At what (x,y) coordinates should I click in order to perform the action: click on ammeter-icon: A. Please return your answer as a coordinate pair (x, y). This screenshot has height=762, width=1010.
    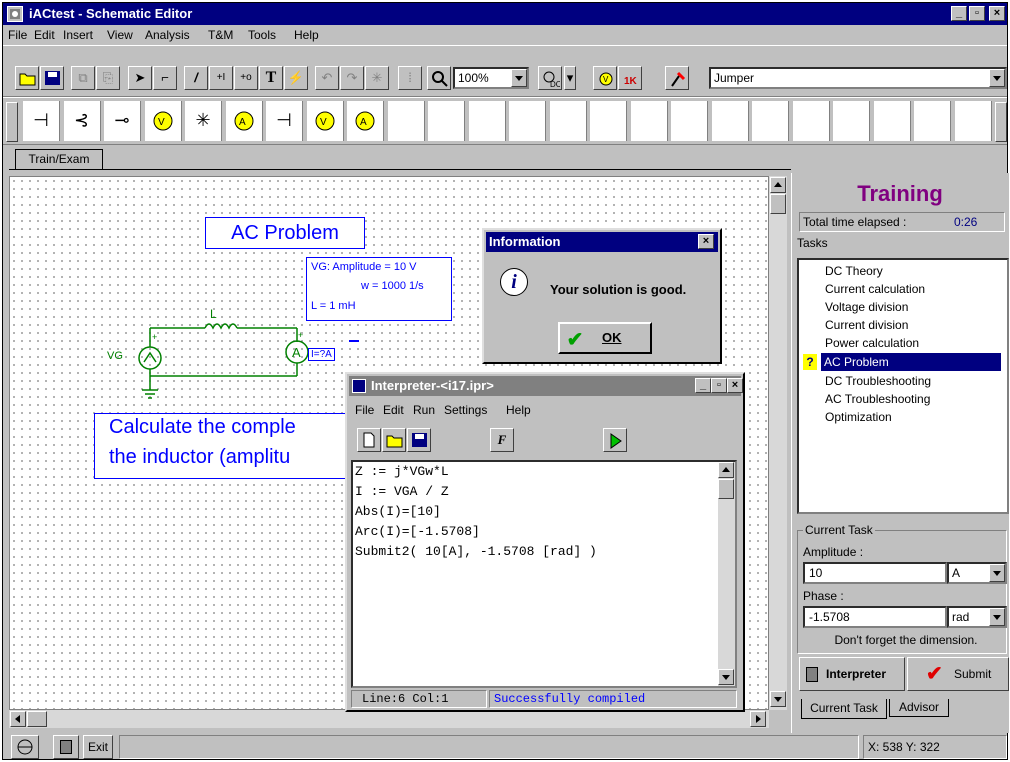
    Looking at the image, I should click on (244, 121).